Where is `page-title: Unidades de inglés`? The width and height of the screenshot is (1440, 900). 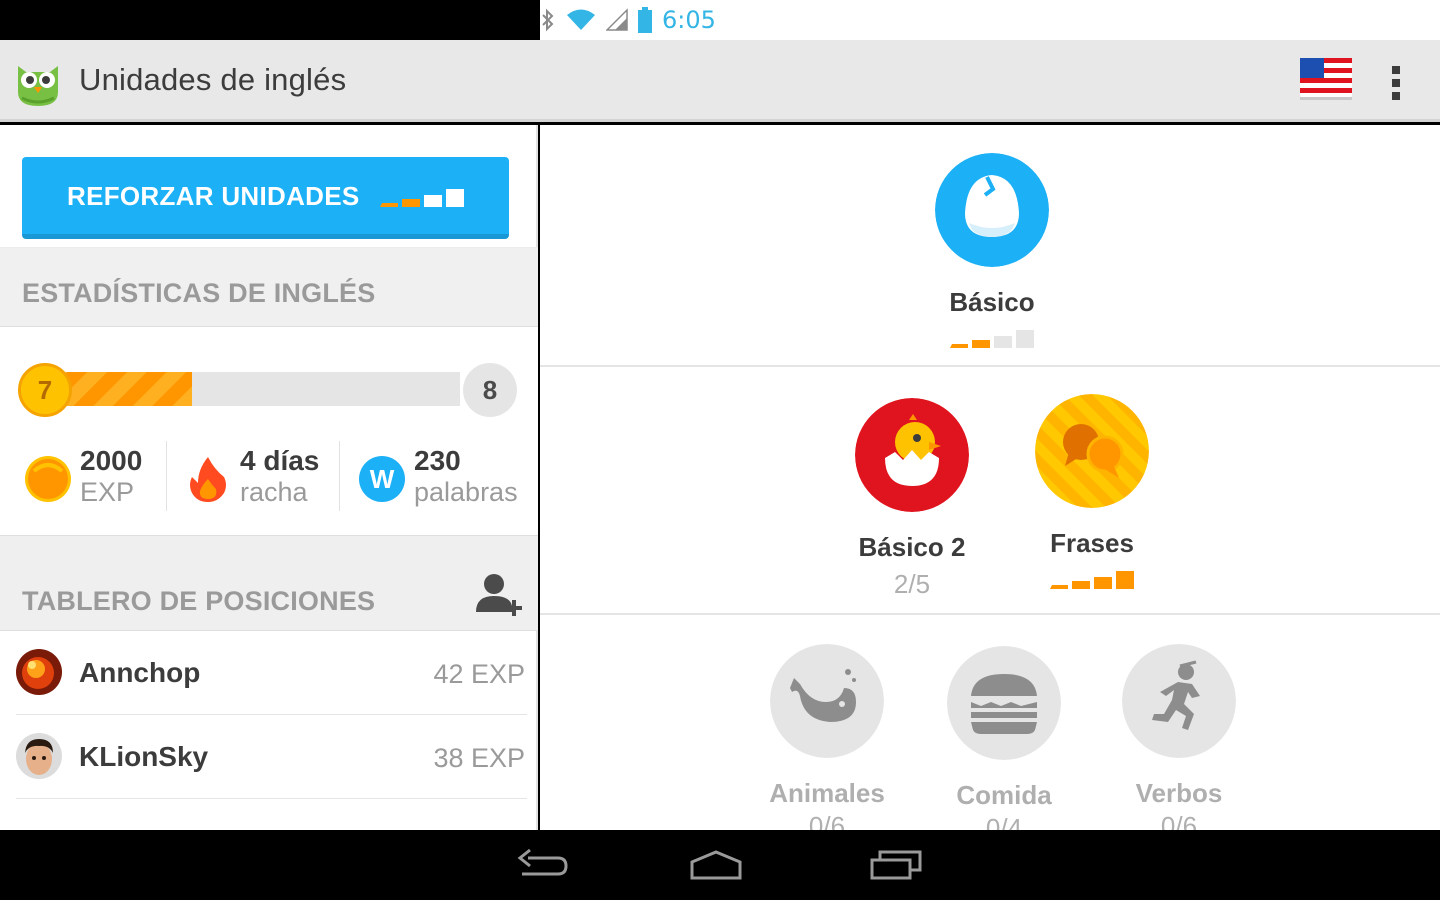
page-title: Unidades de inglés is located at coordinates (213, 79).